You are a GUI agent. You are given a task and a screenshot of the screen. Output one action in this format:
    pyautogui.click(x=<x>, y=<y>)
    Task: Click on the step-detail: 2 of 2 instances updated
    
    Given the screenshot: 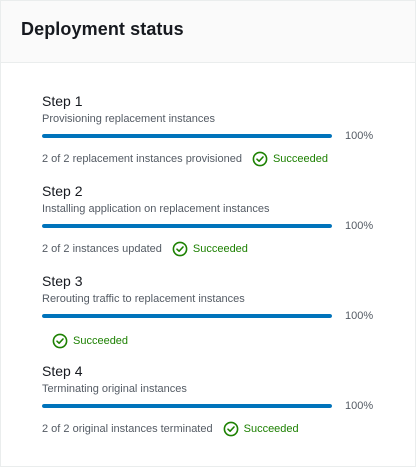 What is the action you would take?
    pyautogui.click(x=102, y=249)
    